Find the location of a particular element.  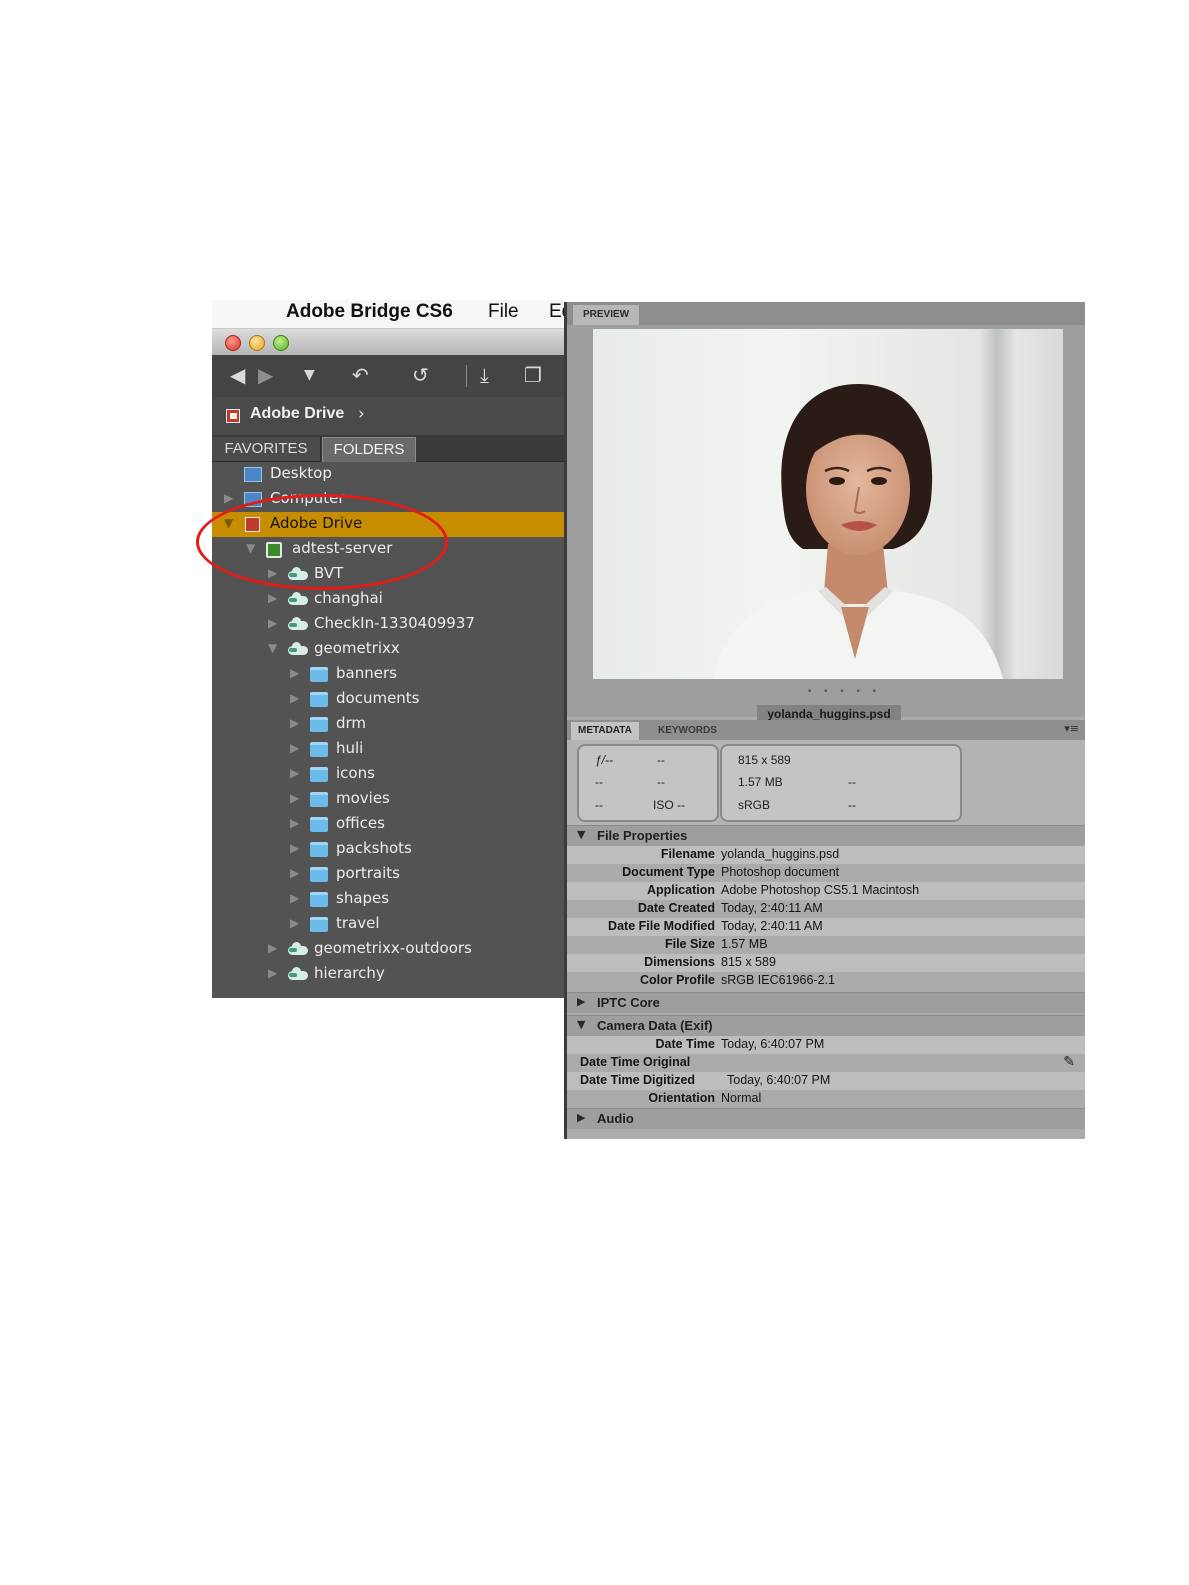

metadata-row: File Size 1.57 MB is located at coordinates (826, 945).